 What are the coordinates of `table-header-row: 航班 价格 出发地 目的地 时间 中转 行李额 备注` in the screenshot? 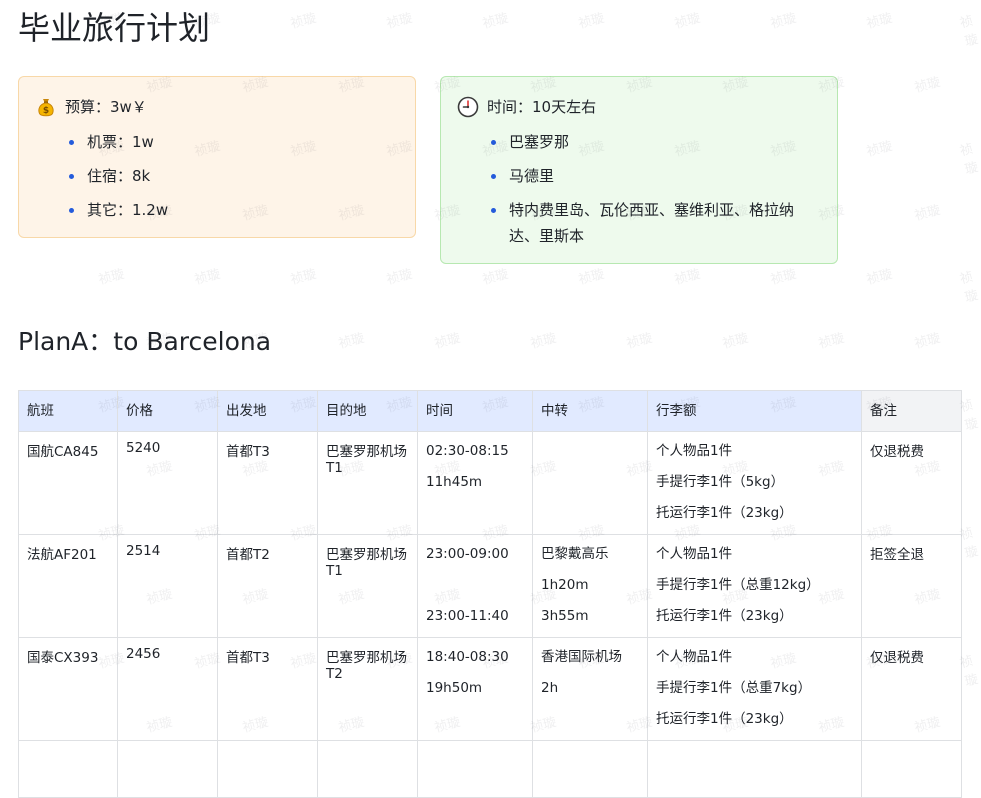 It's located at (490, 411).